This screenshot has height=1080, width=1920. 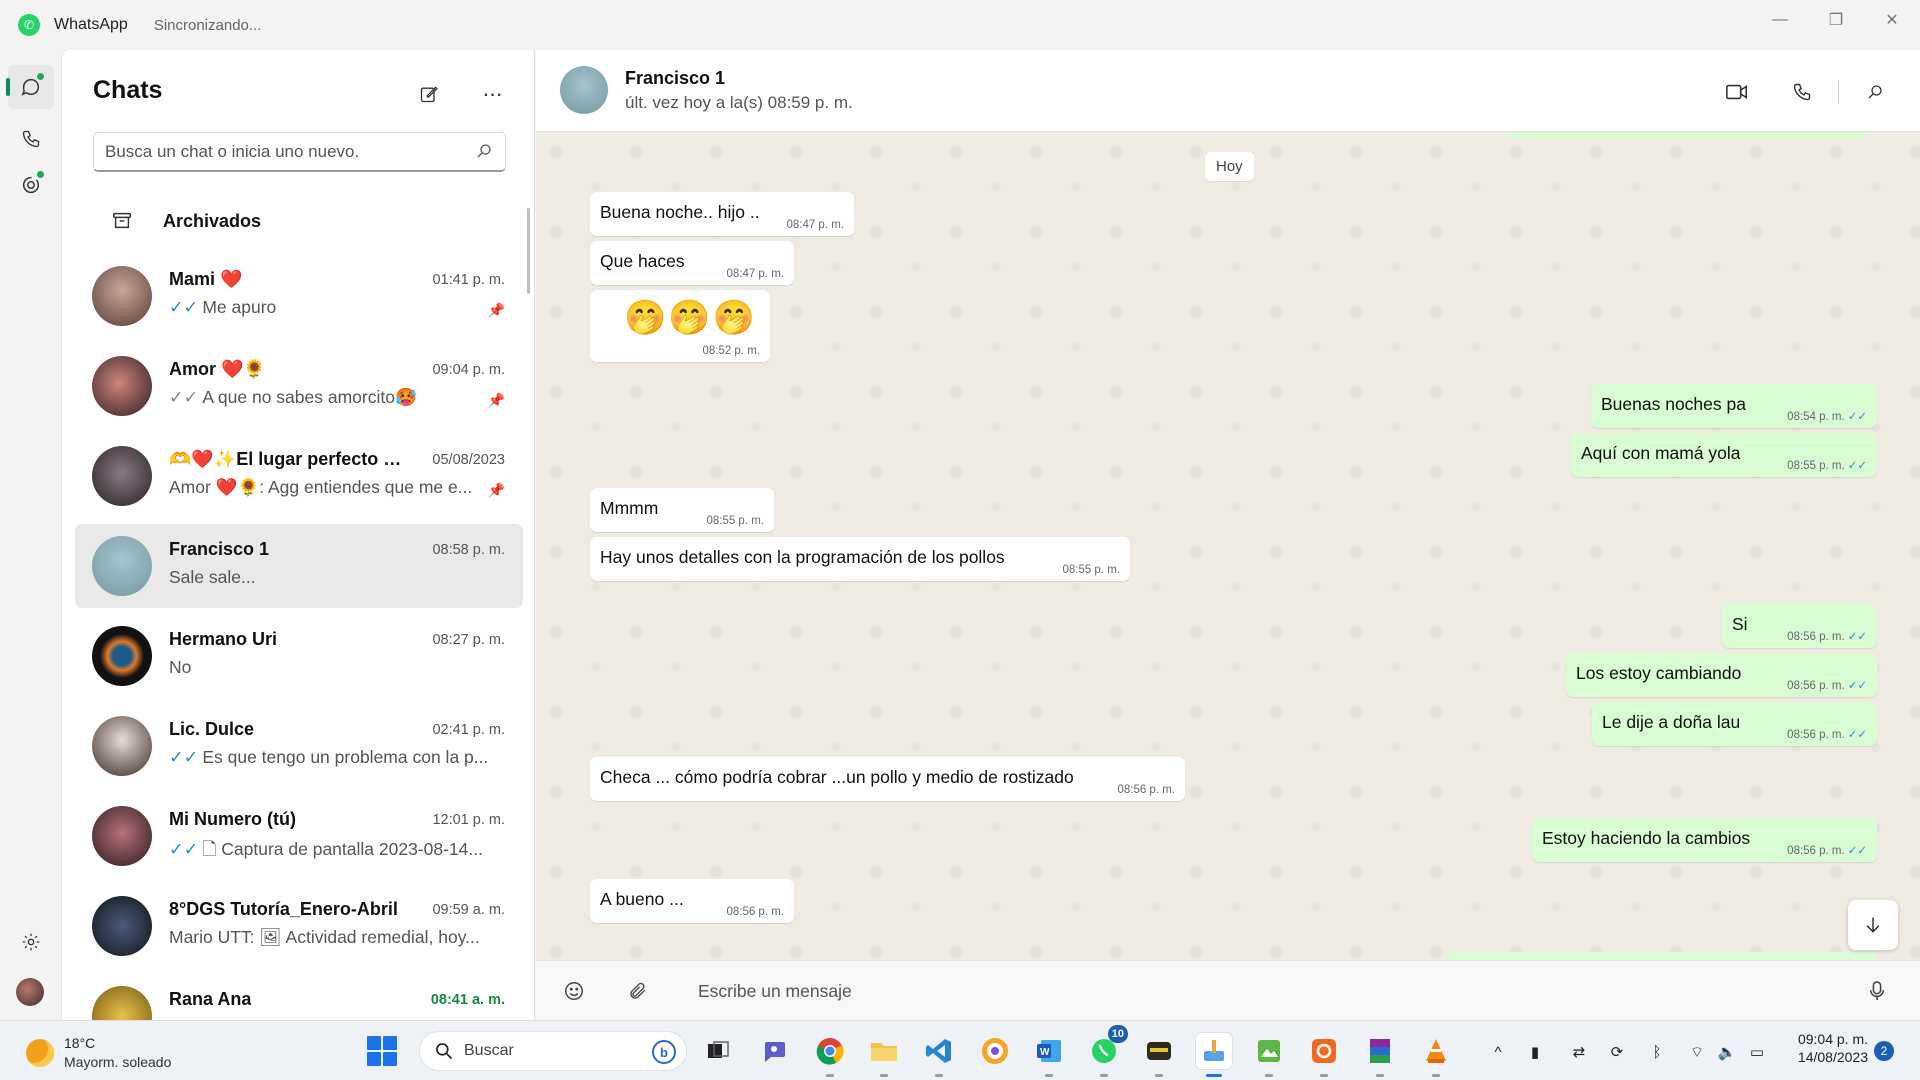 I want to click on app-orange-button, so click(x=1324, y=1055).